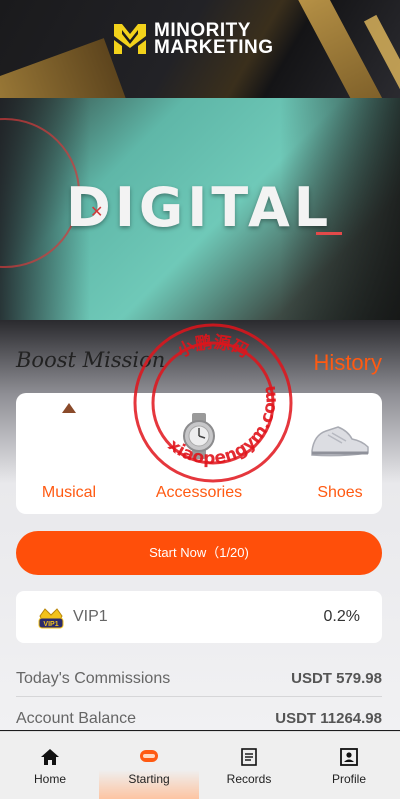 The width and height of the screenshot is (400, 799). Describe the element at coordinates (214, 47) in the screenshot. I see `brand-line2: MARKETING` at that location.